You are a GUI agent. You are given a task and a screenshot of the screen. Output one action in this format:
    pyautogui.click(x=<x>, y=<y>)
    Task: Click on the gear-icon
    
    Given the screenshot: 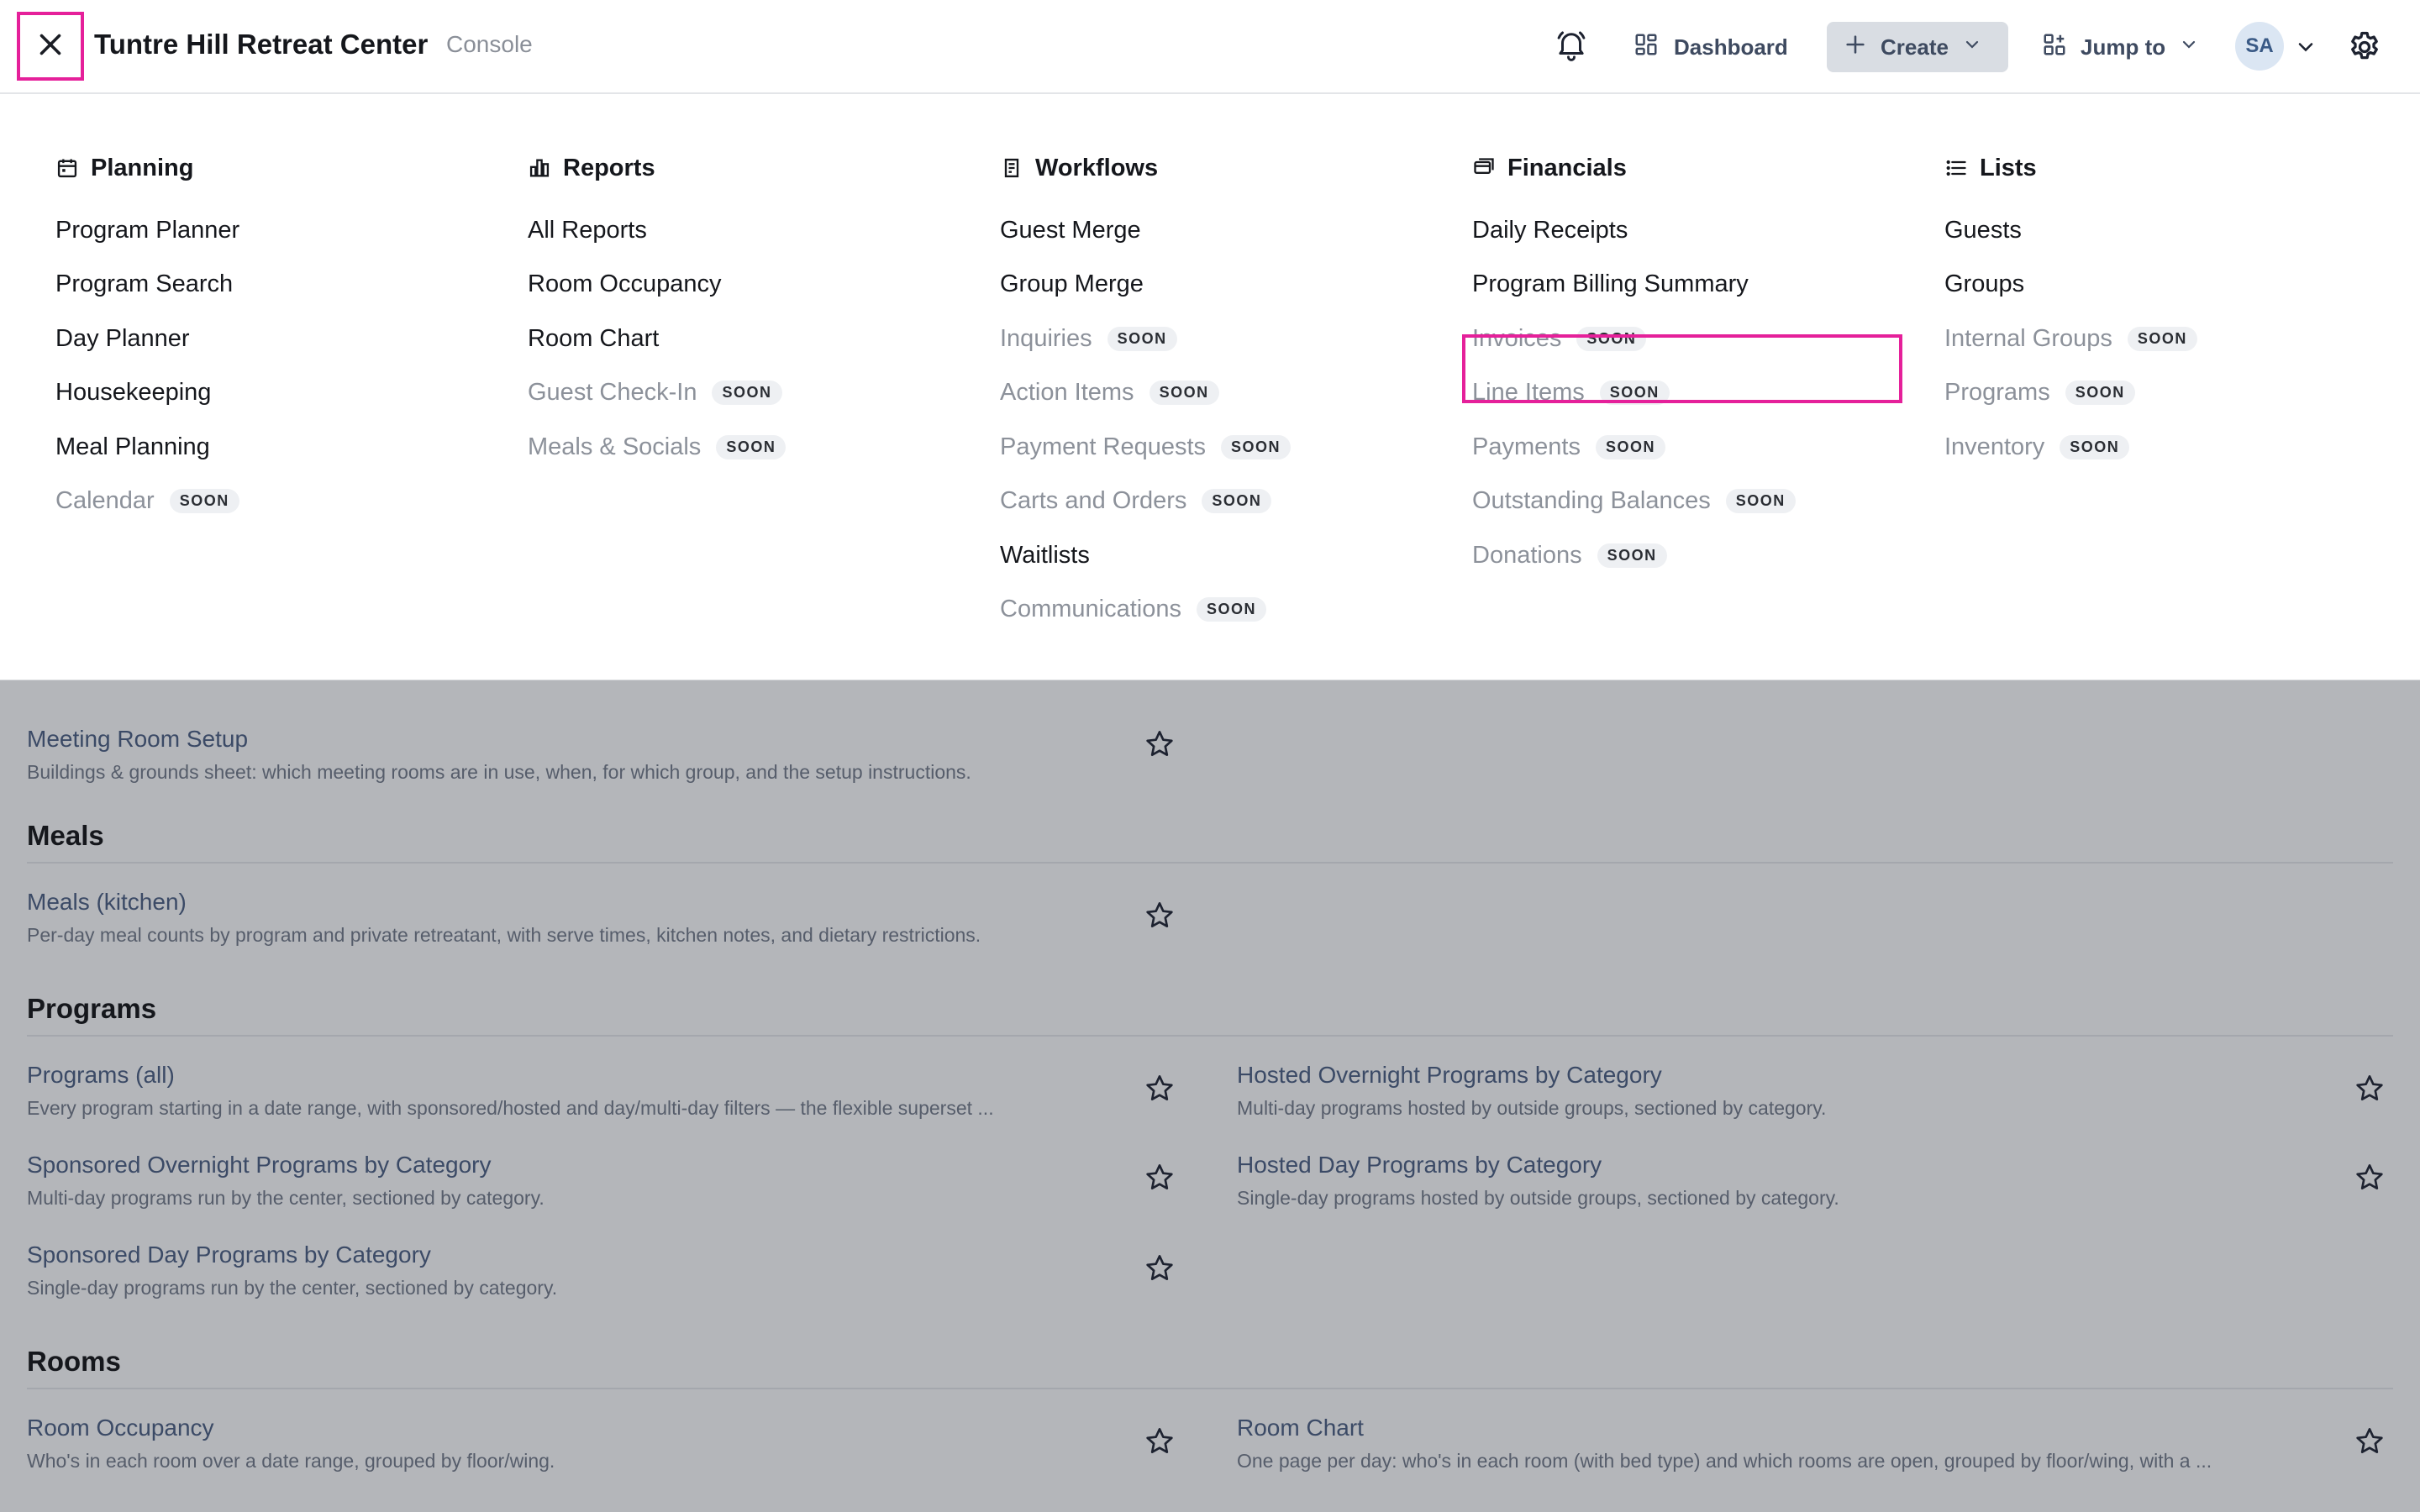 What is the action you would take?
    pyautogui.click(x=2364, y=47)
    